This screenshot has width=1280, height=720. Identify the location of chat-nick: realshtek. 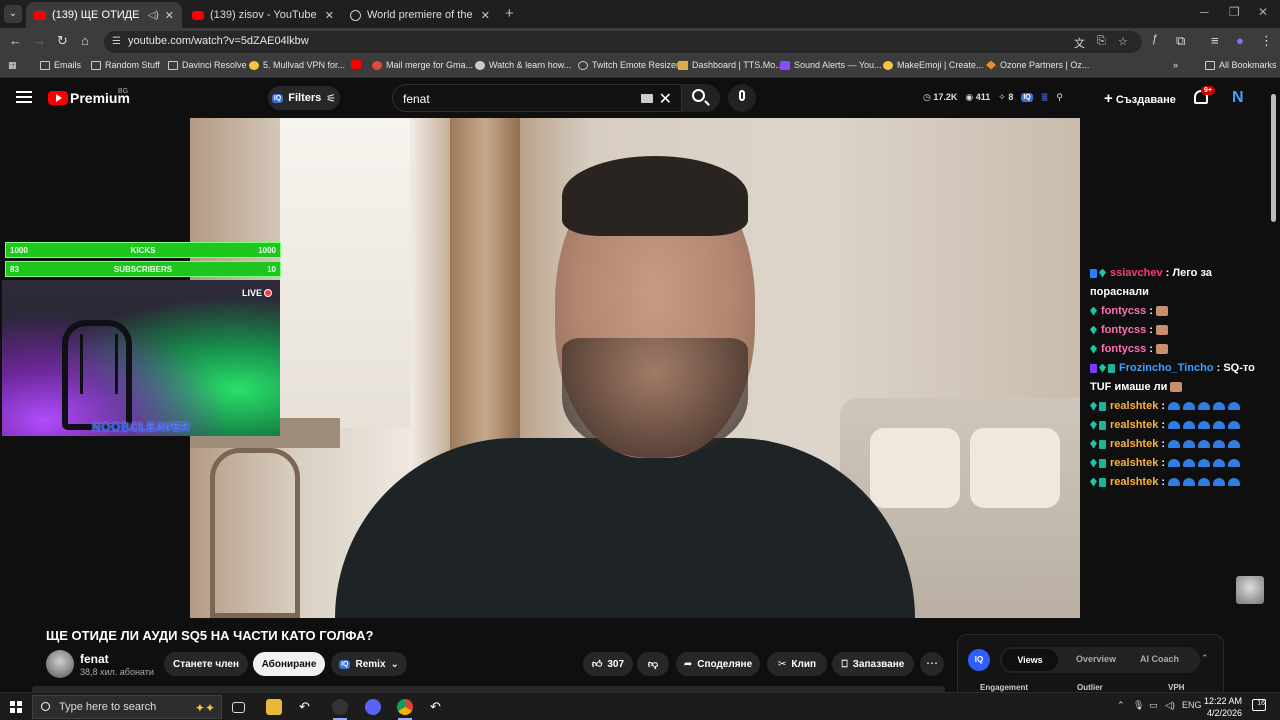
(1134, 444).